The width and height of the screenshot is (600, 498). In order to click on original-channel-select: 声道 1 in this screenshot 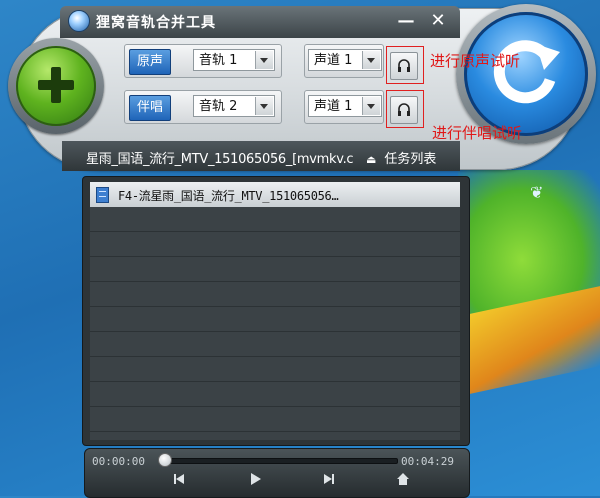, I will do `click(345, 60)`.